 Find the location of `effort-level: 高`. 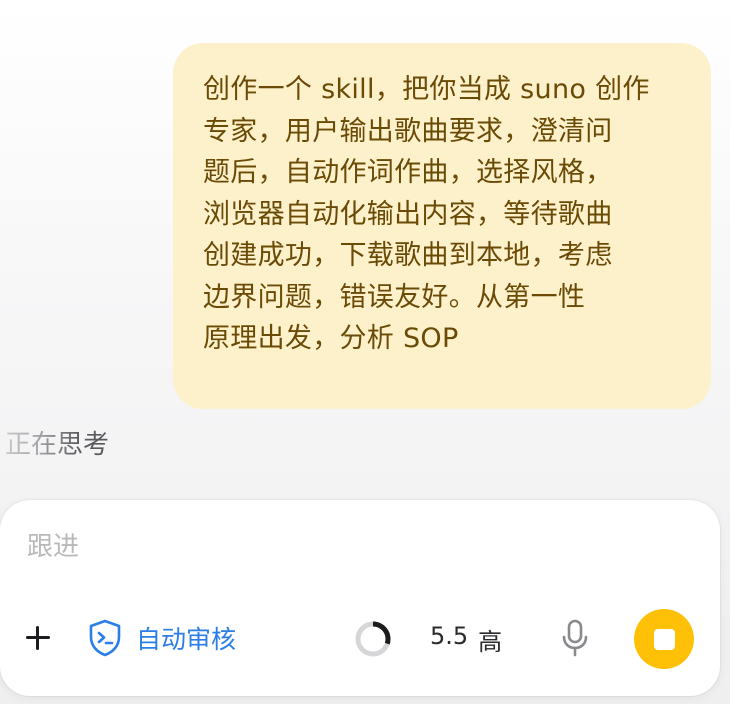

effort-level: 高 is located at coordinates (490, 642).